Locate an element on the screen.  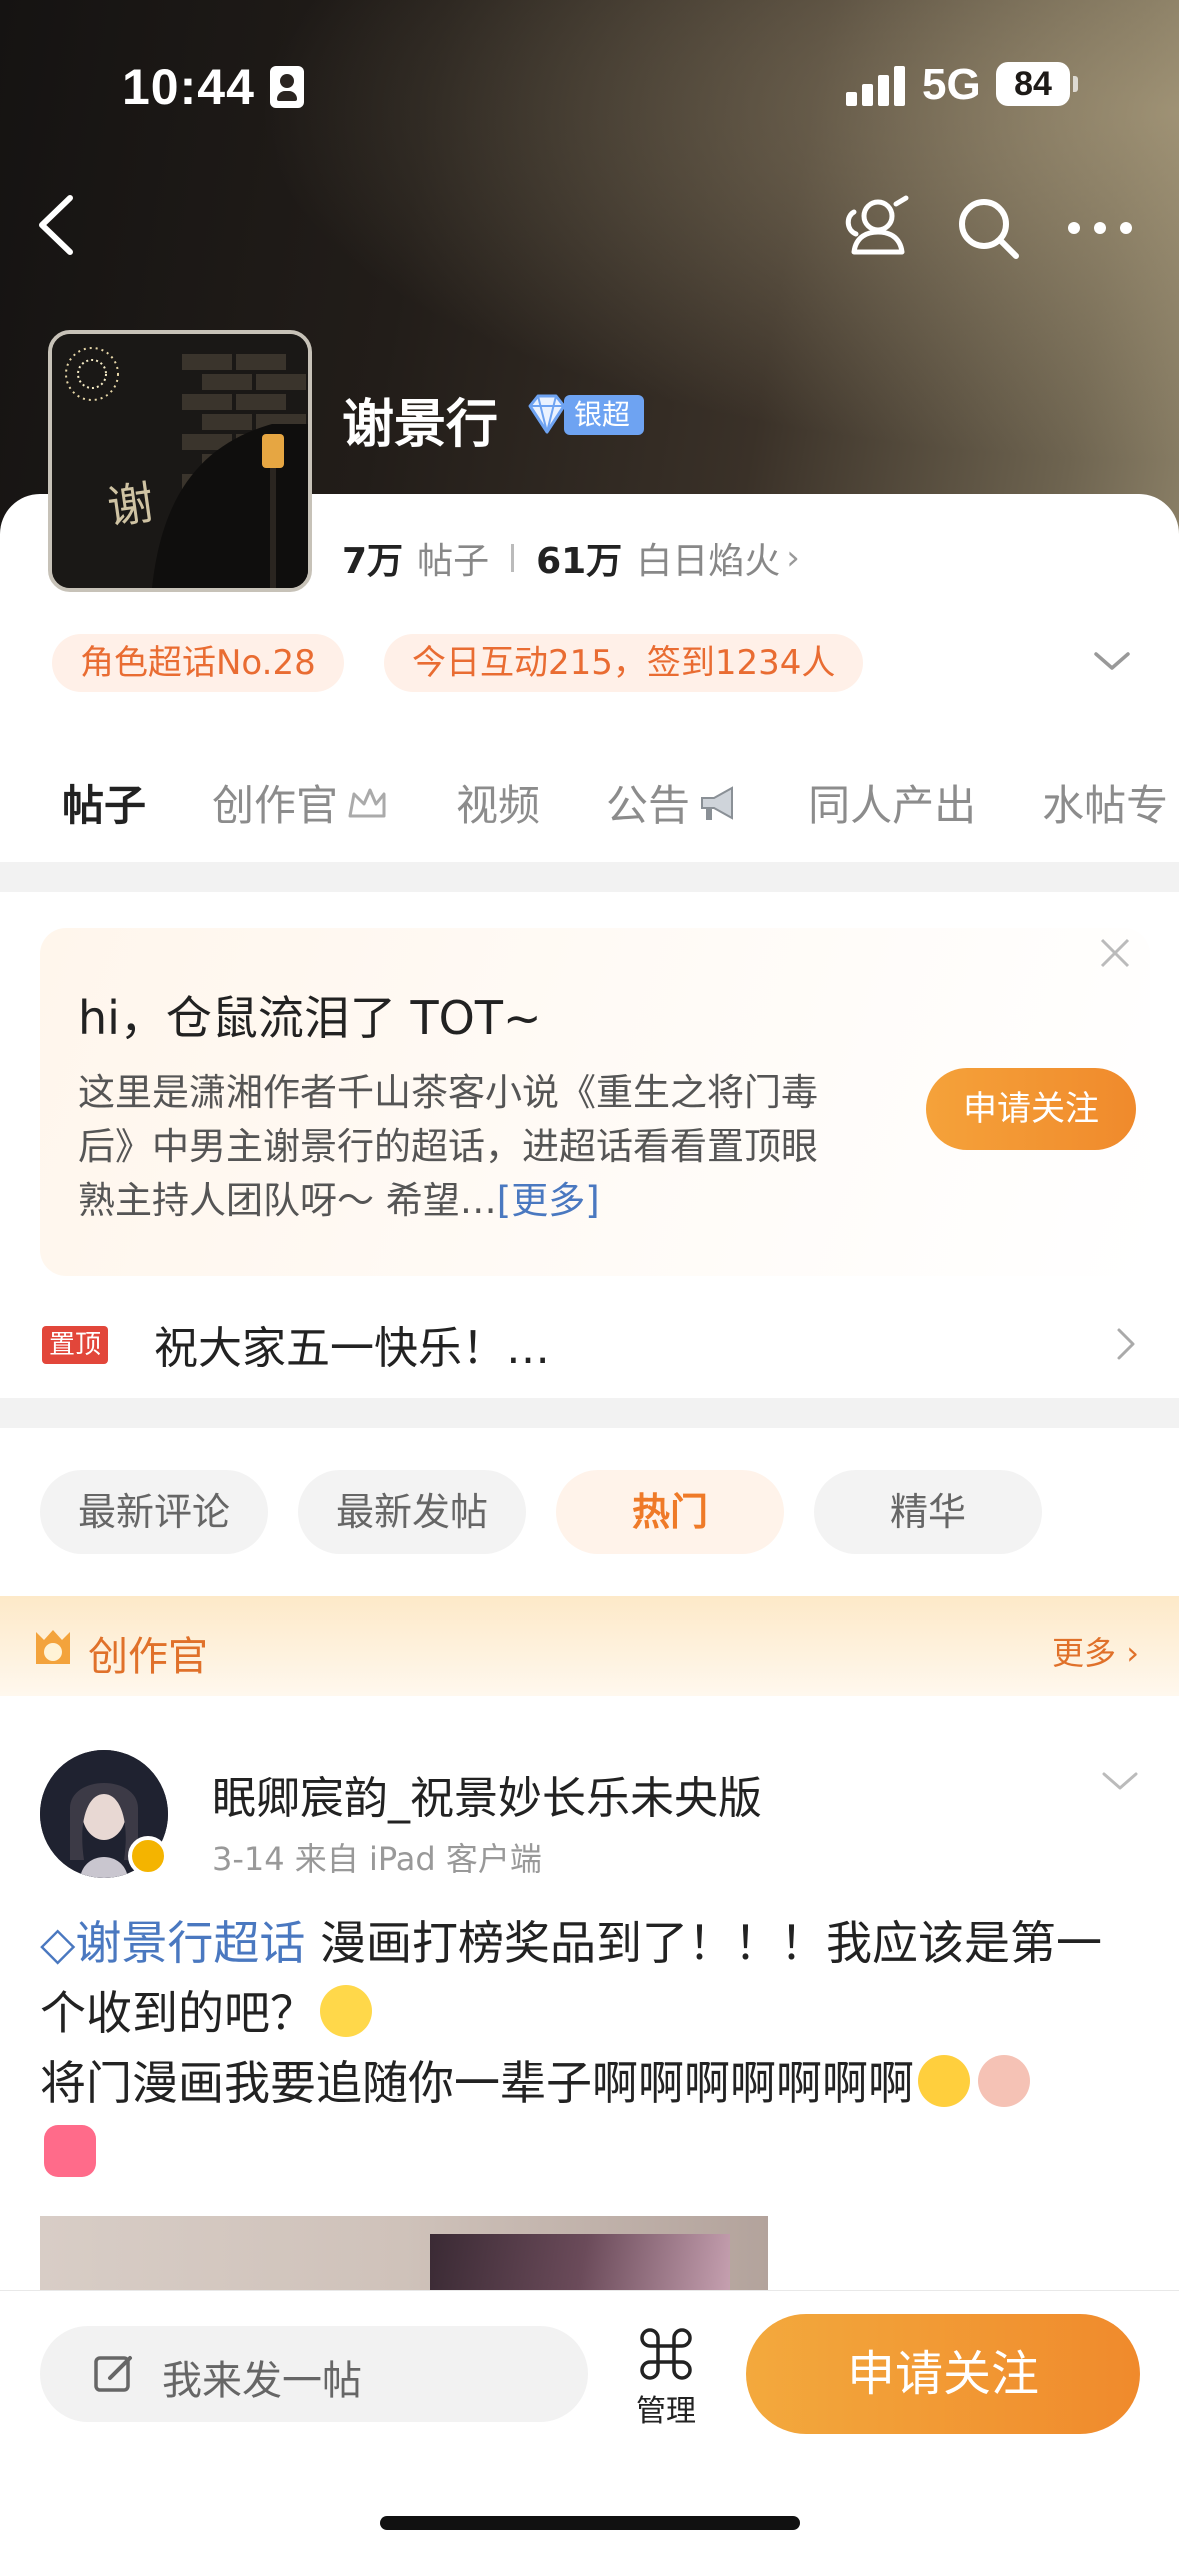
filter-hot: 热门 is located at coordinates (670, 1512).